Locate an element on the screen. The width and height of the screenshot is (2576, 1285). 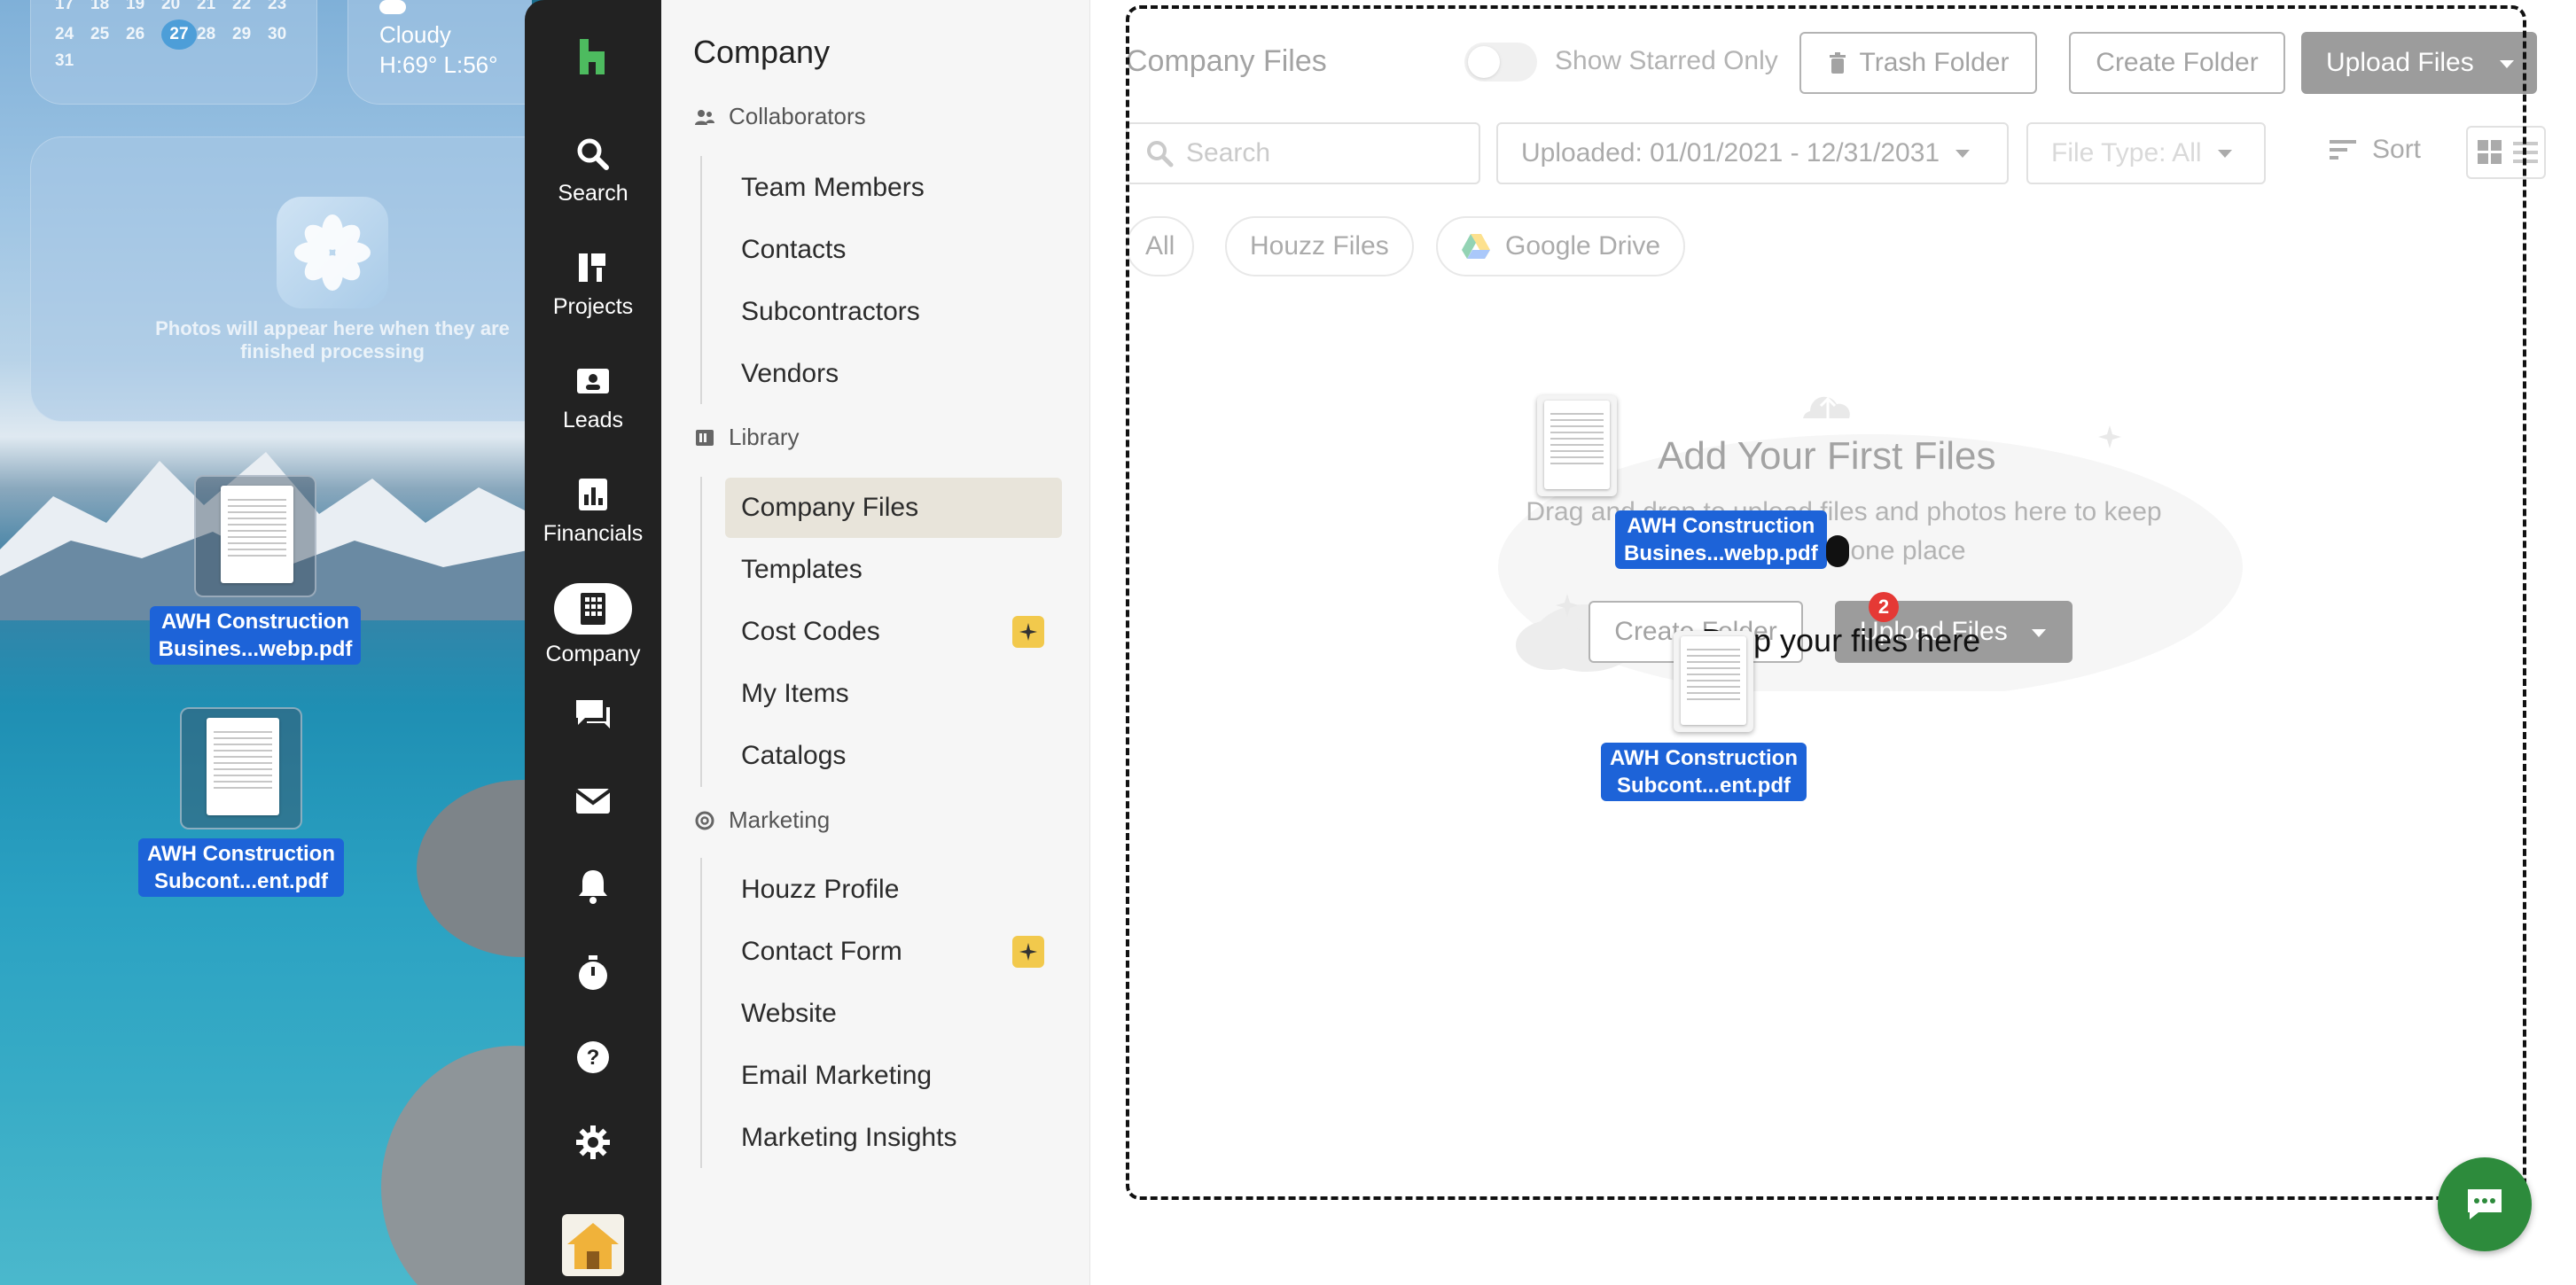
calendar-day: 22 is located at coordinates (242, 6).